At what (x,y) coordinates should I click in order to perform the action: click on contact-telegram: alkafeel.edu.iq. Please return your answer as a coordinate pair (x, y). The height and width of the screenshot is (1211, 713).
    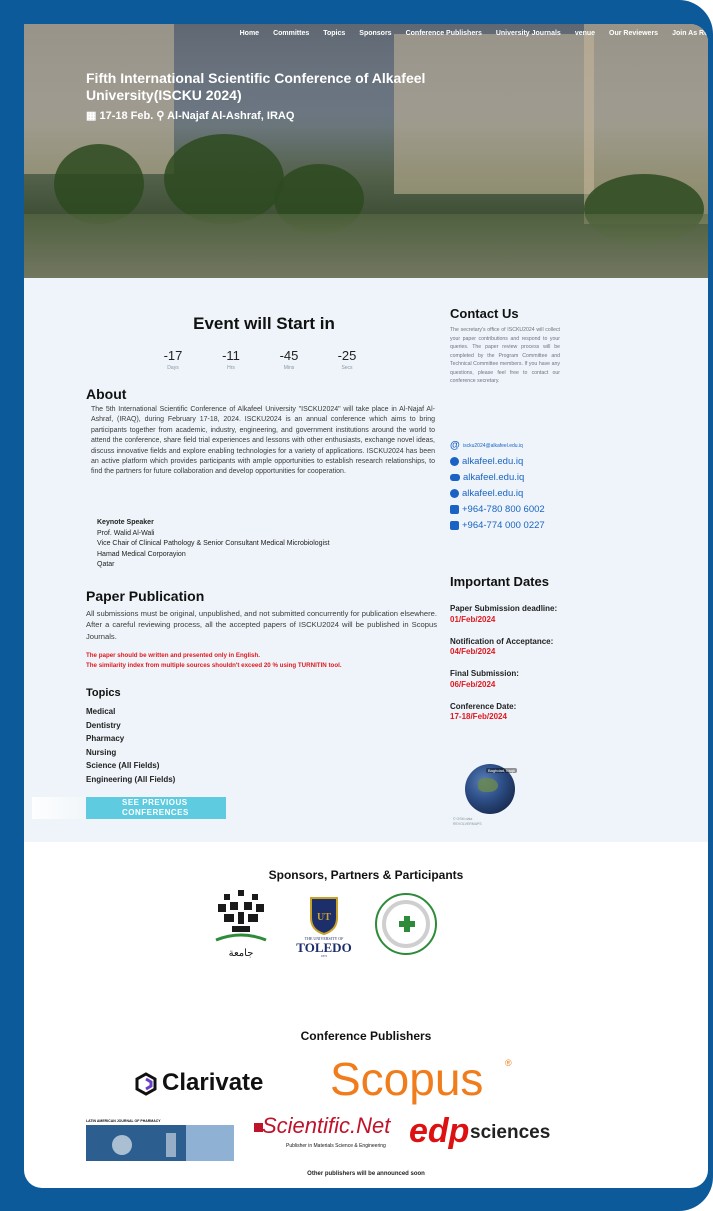
    Looking at the image, I should click on (497, 493).